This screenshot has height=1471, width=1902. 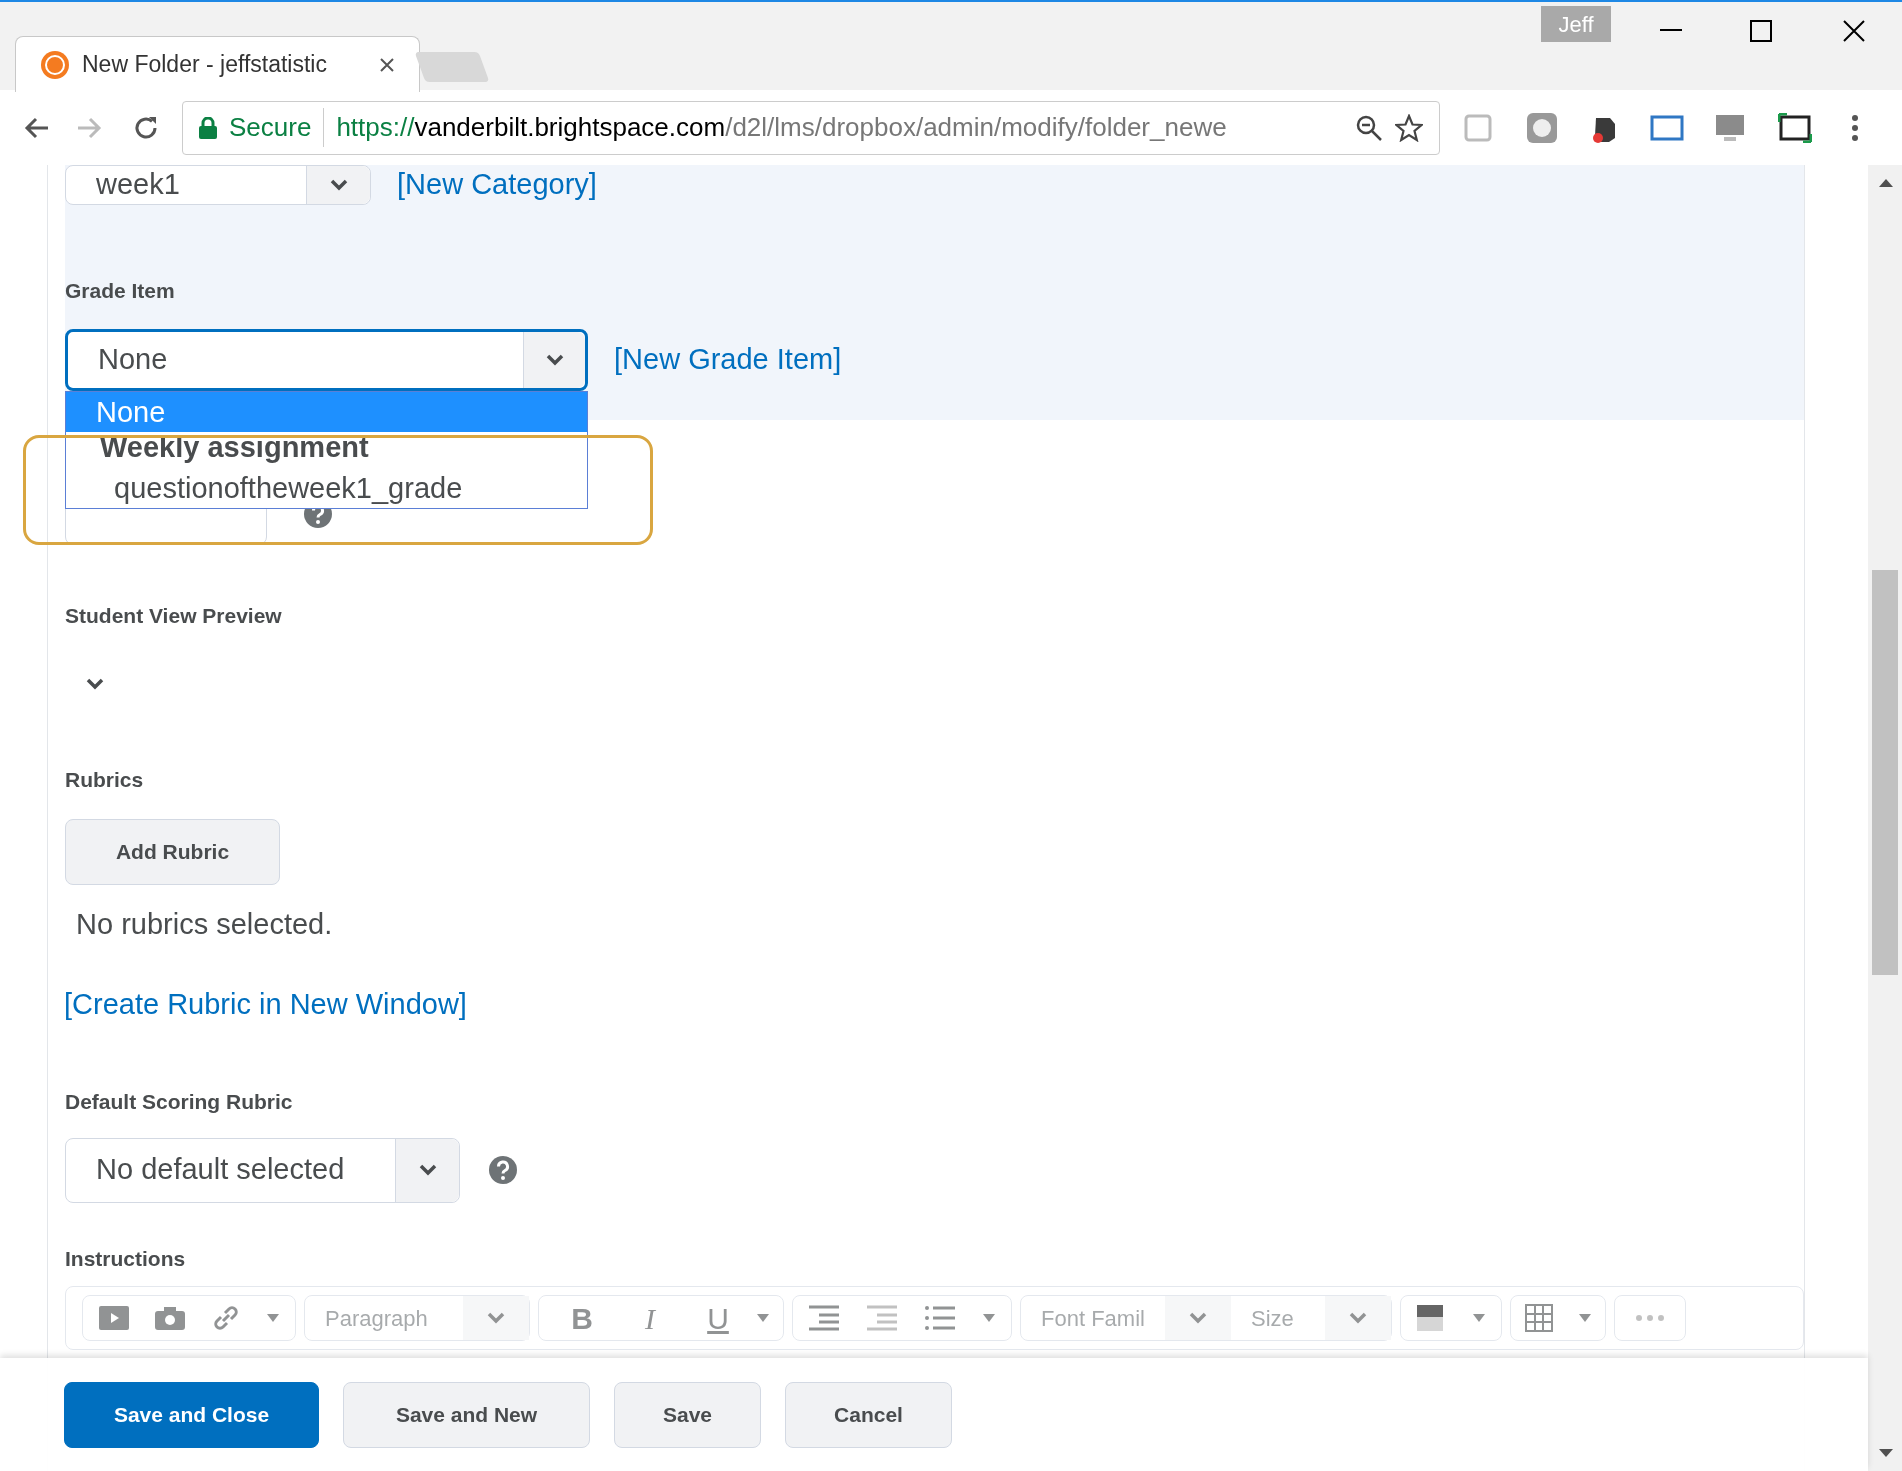 What do you see at coordinates (218, 185) in the screenshot?
I see `category-select: week1` at bounding box center [218, 185].